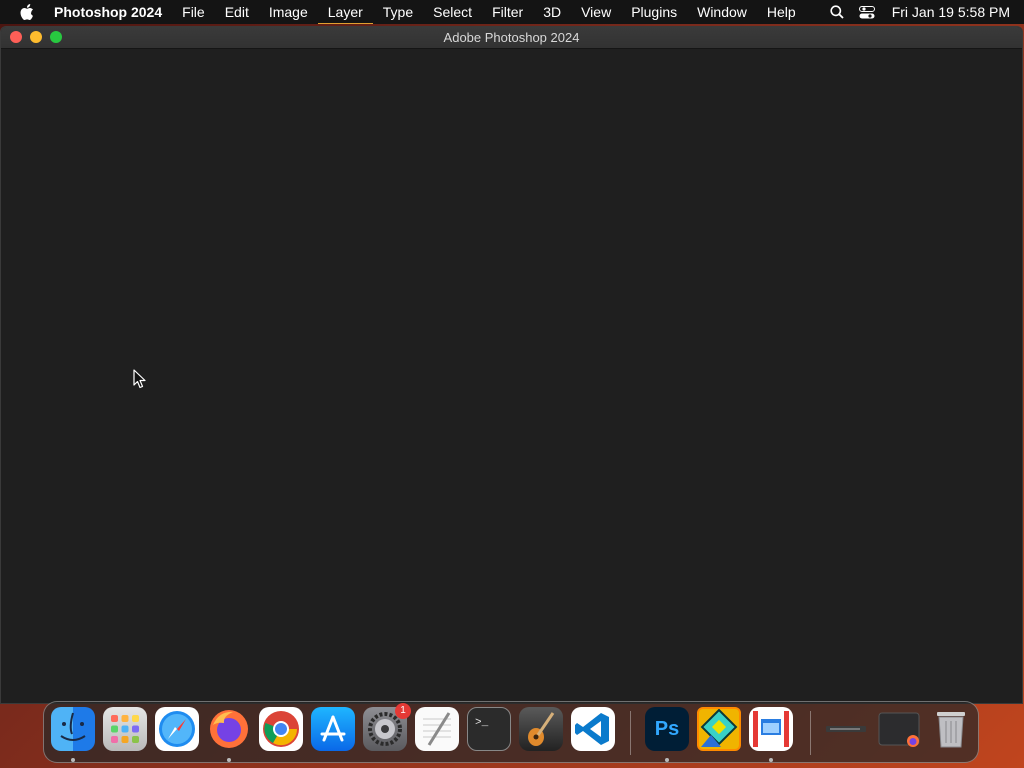  I want to click on terminal-icon: >_, so click(489, 729).